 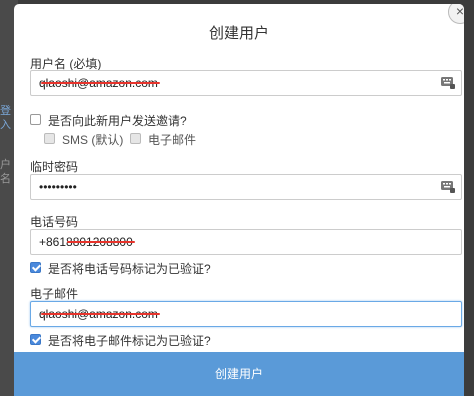 What do you see at coordinates (246, 242) in the screenshot?
I see `phone-input: +8618801208800` at bounding box center [246, 242].